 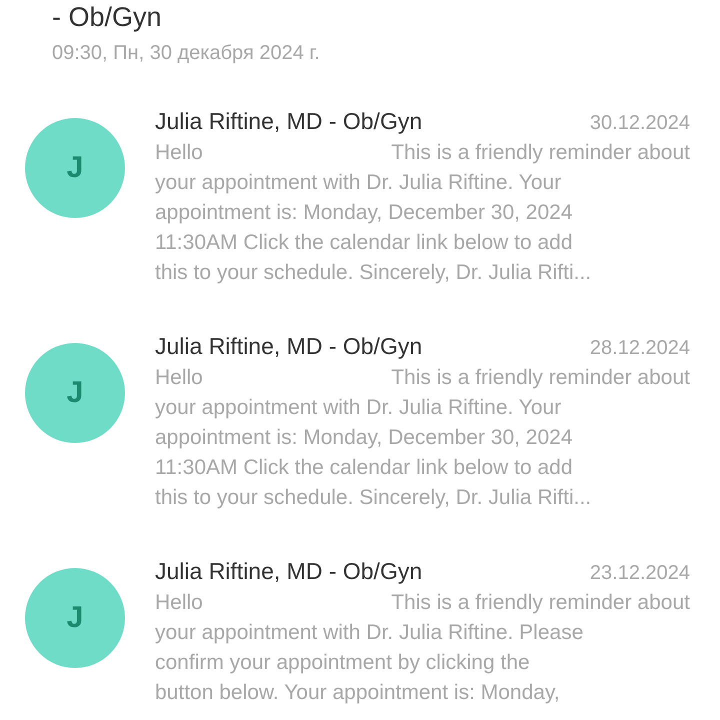 What do you see at coordinates (358, 693) in the screenshot?
I see `preview-text: button below. Your appointment is: Monday,` at bounding box center [358, 693].